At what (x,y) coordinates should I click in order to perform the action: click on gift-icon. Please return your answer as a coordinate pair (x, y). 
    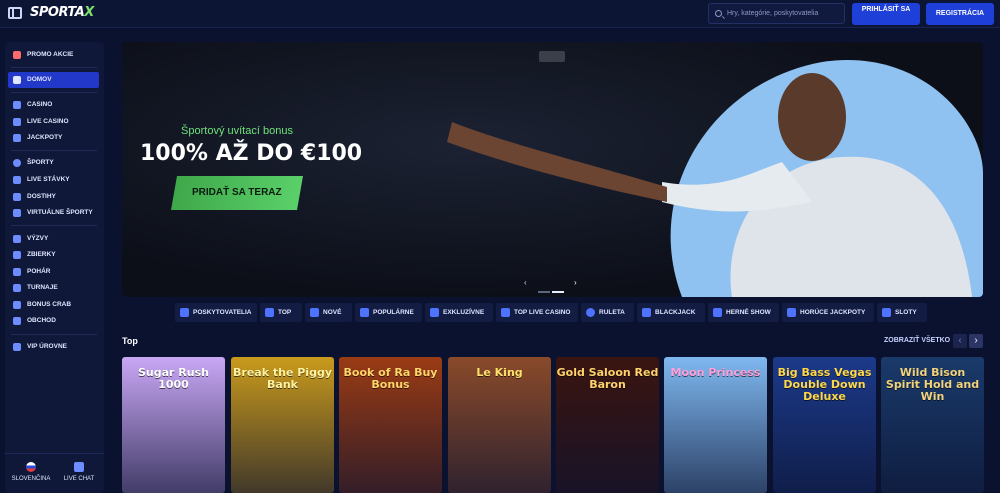
    Looking at the image, I should click on (17, 55).